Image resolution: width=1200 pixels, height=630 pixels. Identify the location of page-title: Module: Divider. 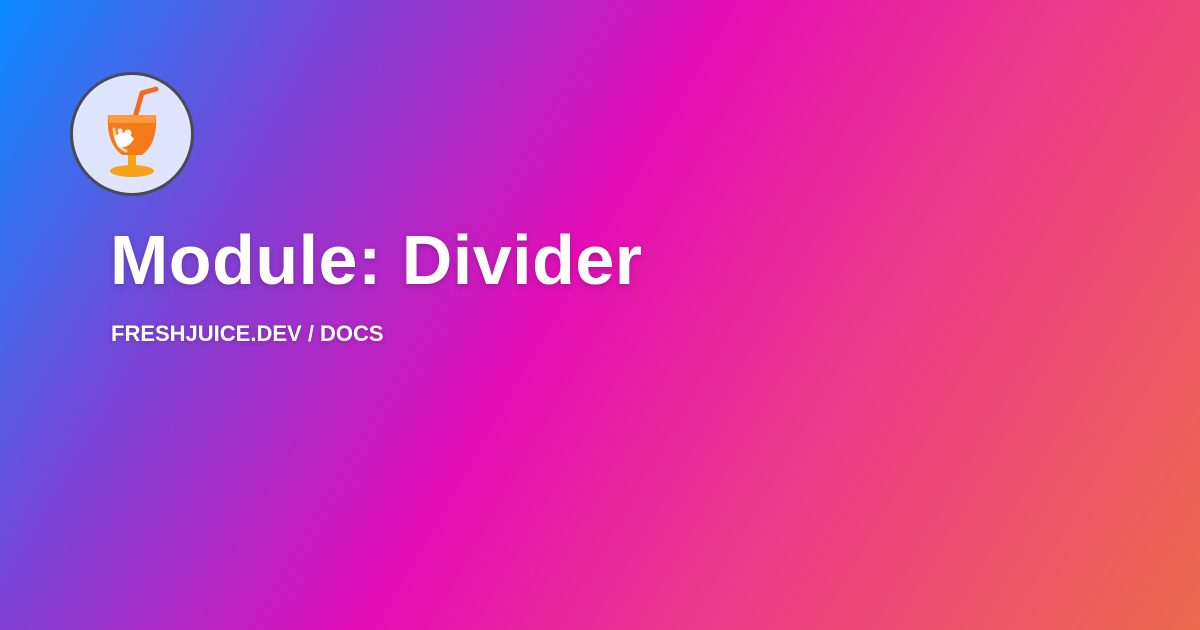
(376, 260).